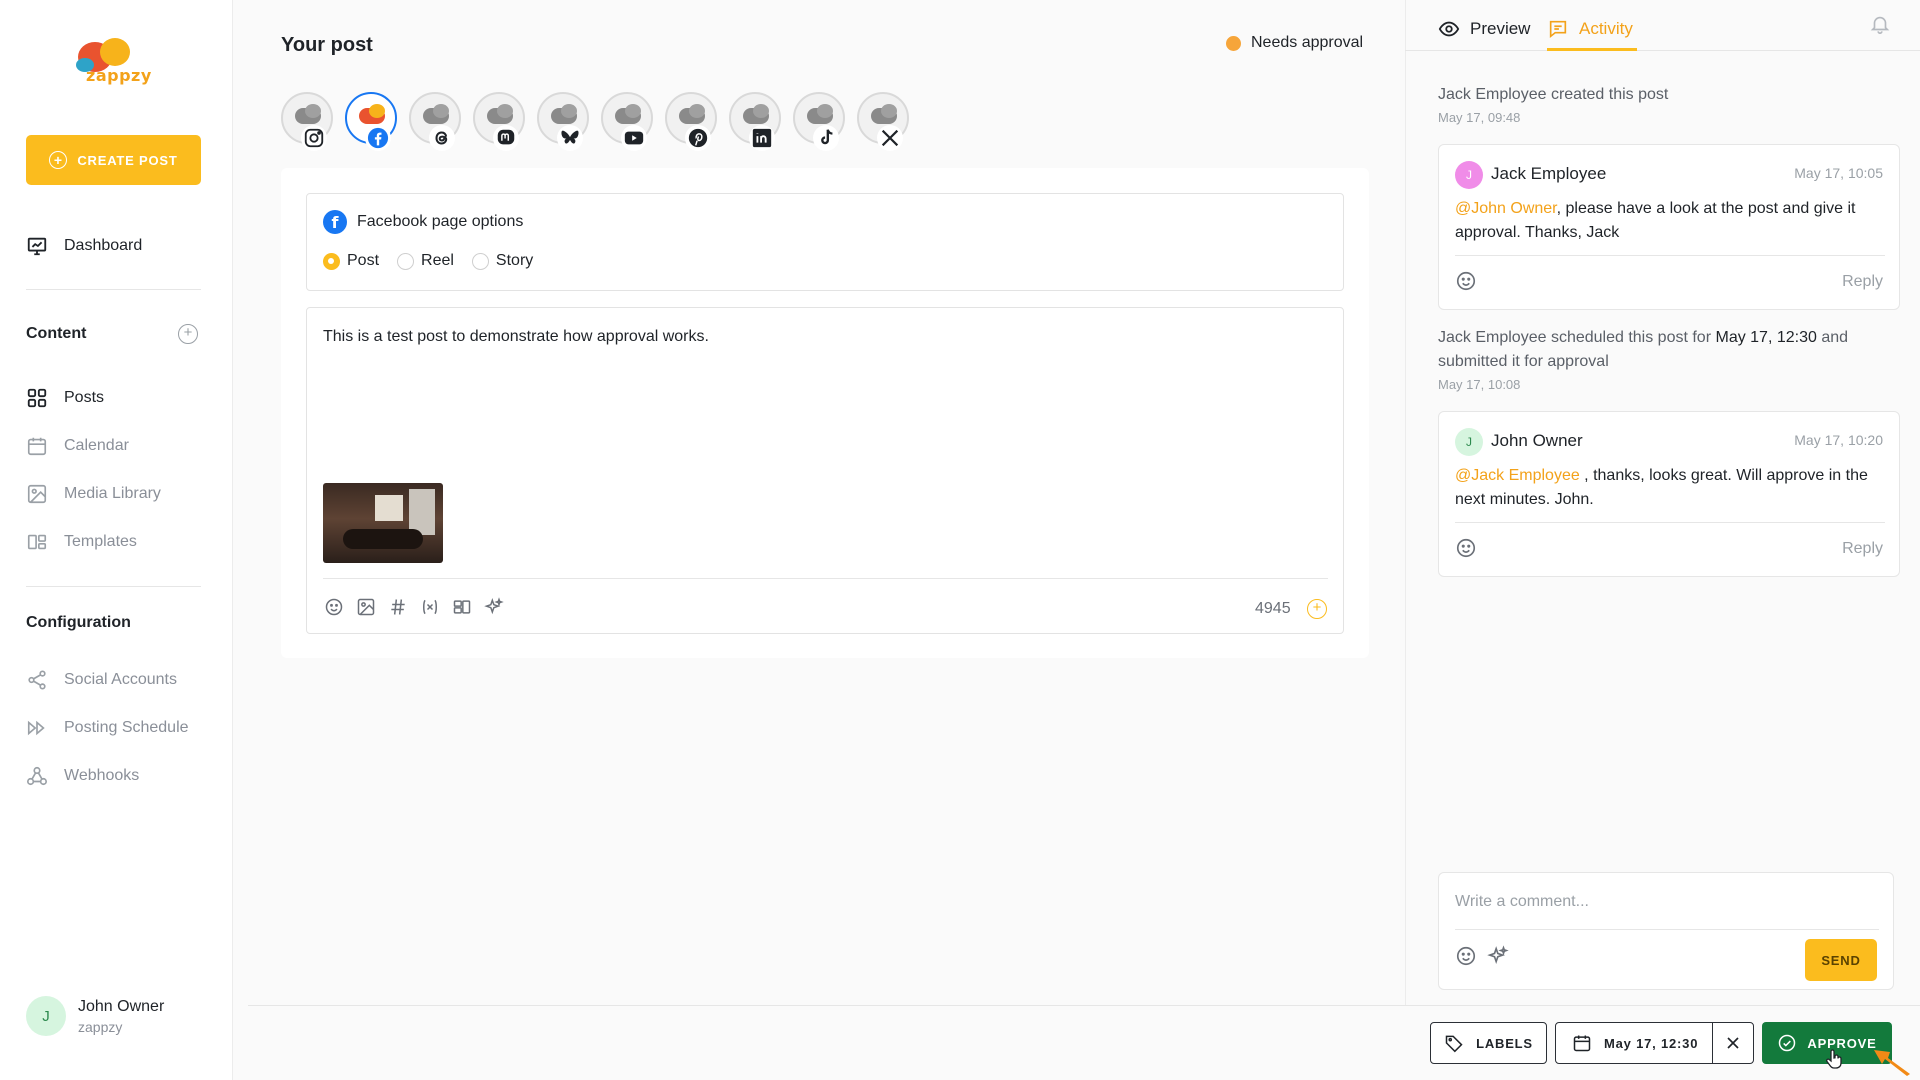 This screenshot has width=1920, height=1080. Describe the element at coordinates (1517, 475) in the screenshot. I see `mention-link: @Jack Employee` at that location.